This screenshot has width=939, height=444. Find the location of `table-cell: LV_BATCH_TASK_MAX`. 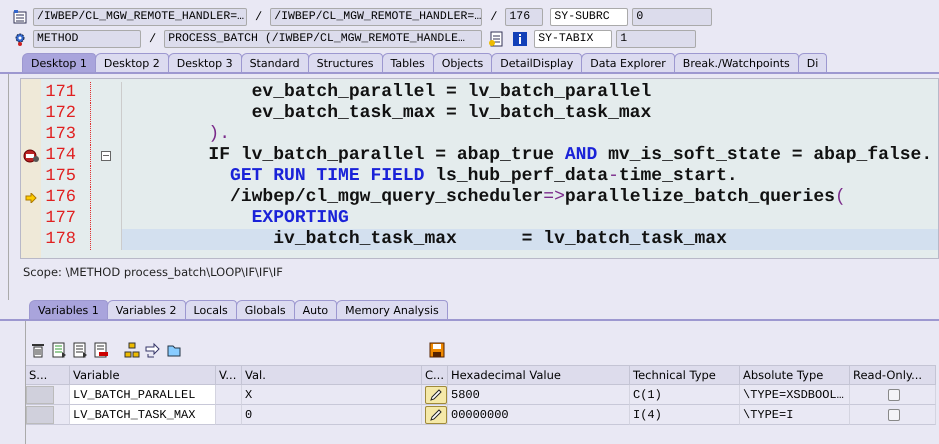

table-cell: LV_BATCH_TASK_MAX is located at coordinates (143, 415).